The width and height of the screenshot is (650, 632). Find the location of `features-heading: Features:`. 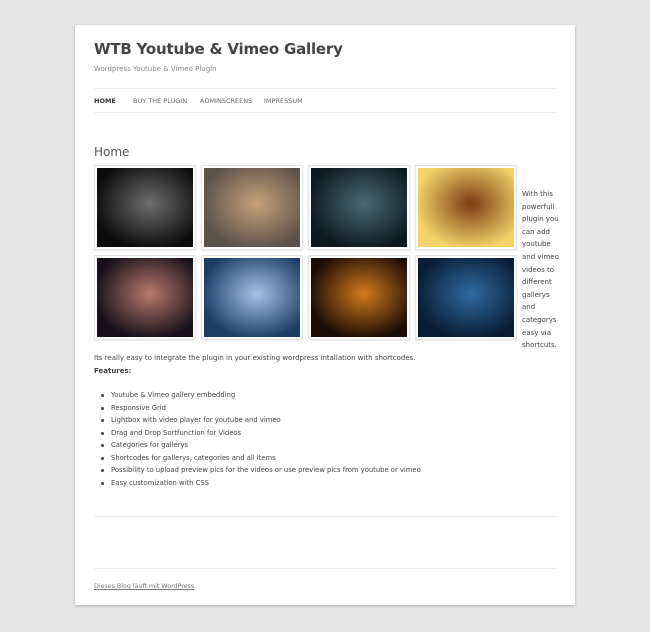

features-heading: Features: is located at coordinates (113, 371).